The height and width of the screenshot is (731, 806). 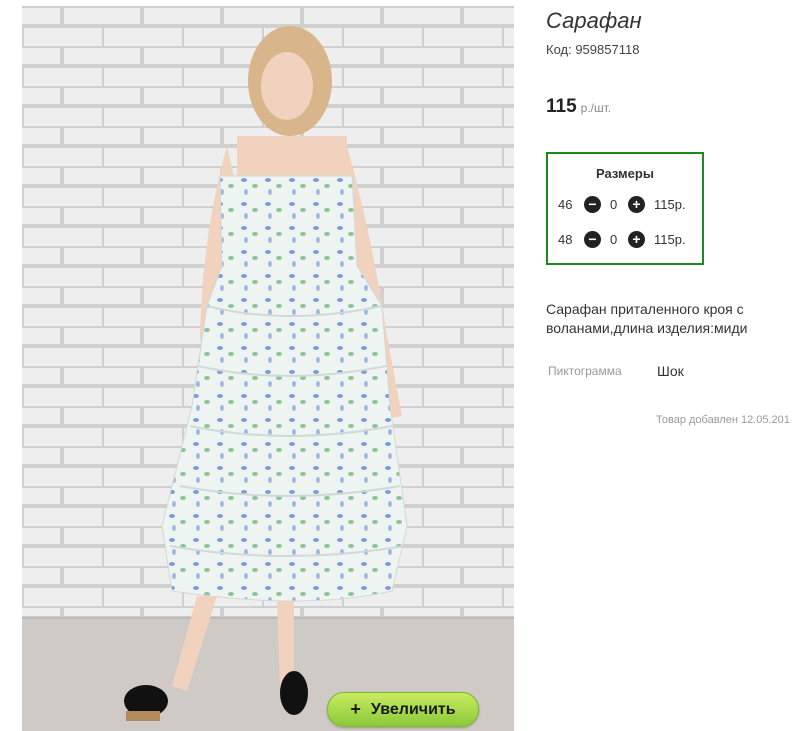 What do you see at coordinates (594, 20) in the screenshot?
I see `product-title: Сарафан` at bounding box center [594, 20].